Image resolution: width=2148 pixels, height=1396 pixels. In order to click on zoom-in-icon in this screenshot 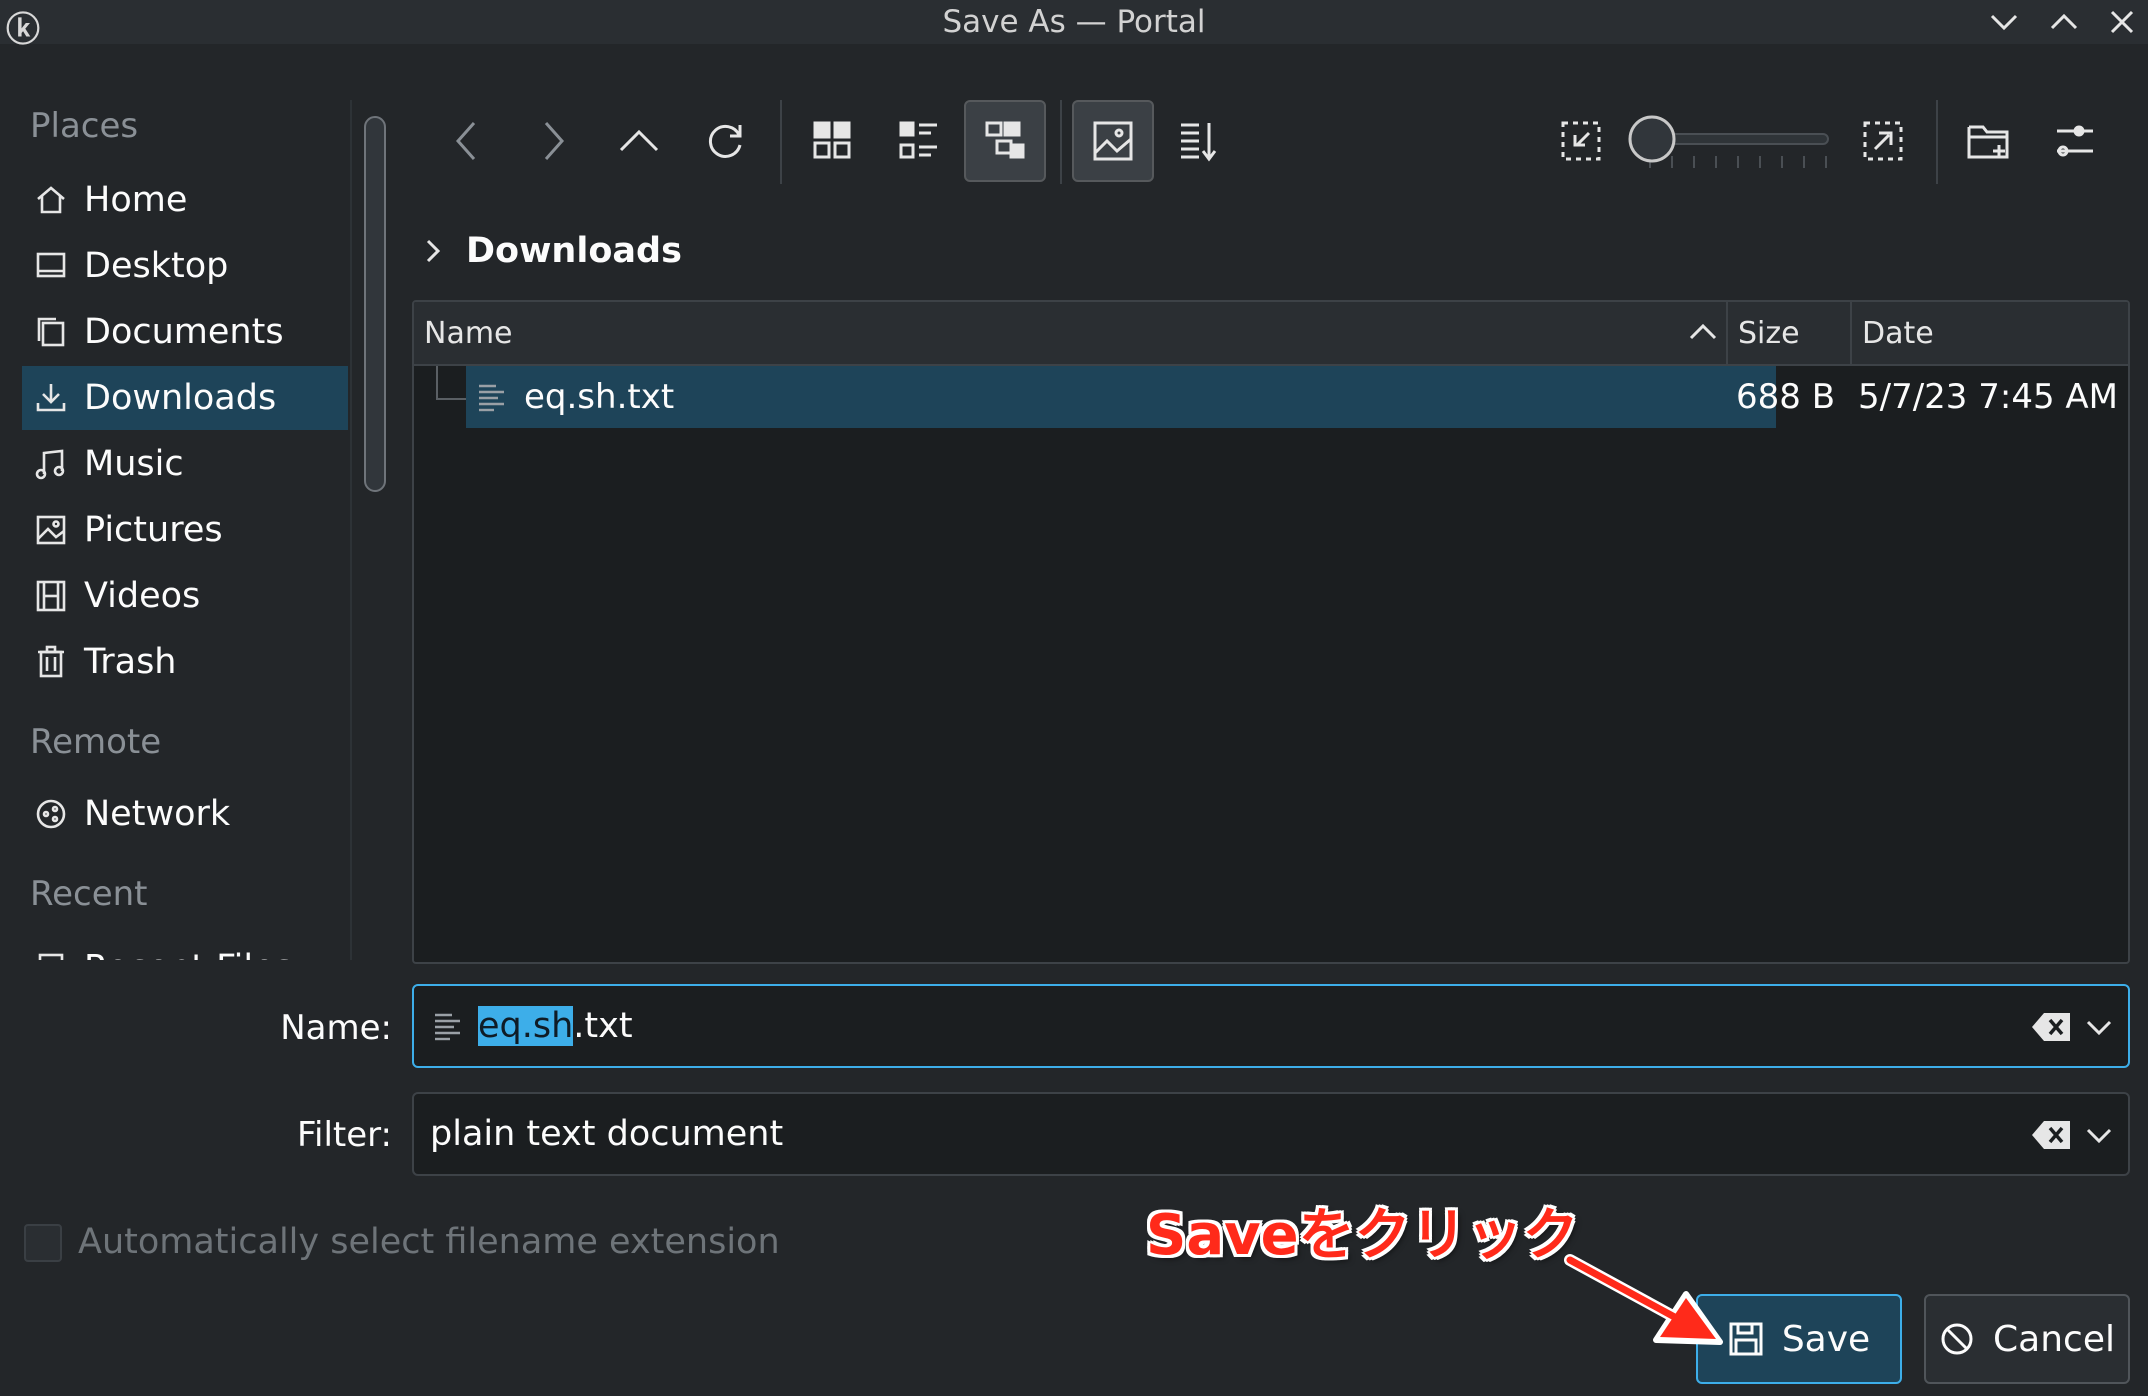, I will do `click(1883, 141)`.